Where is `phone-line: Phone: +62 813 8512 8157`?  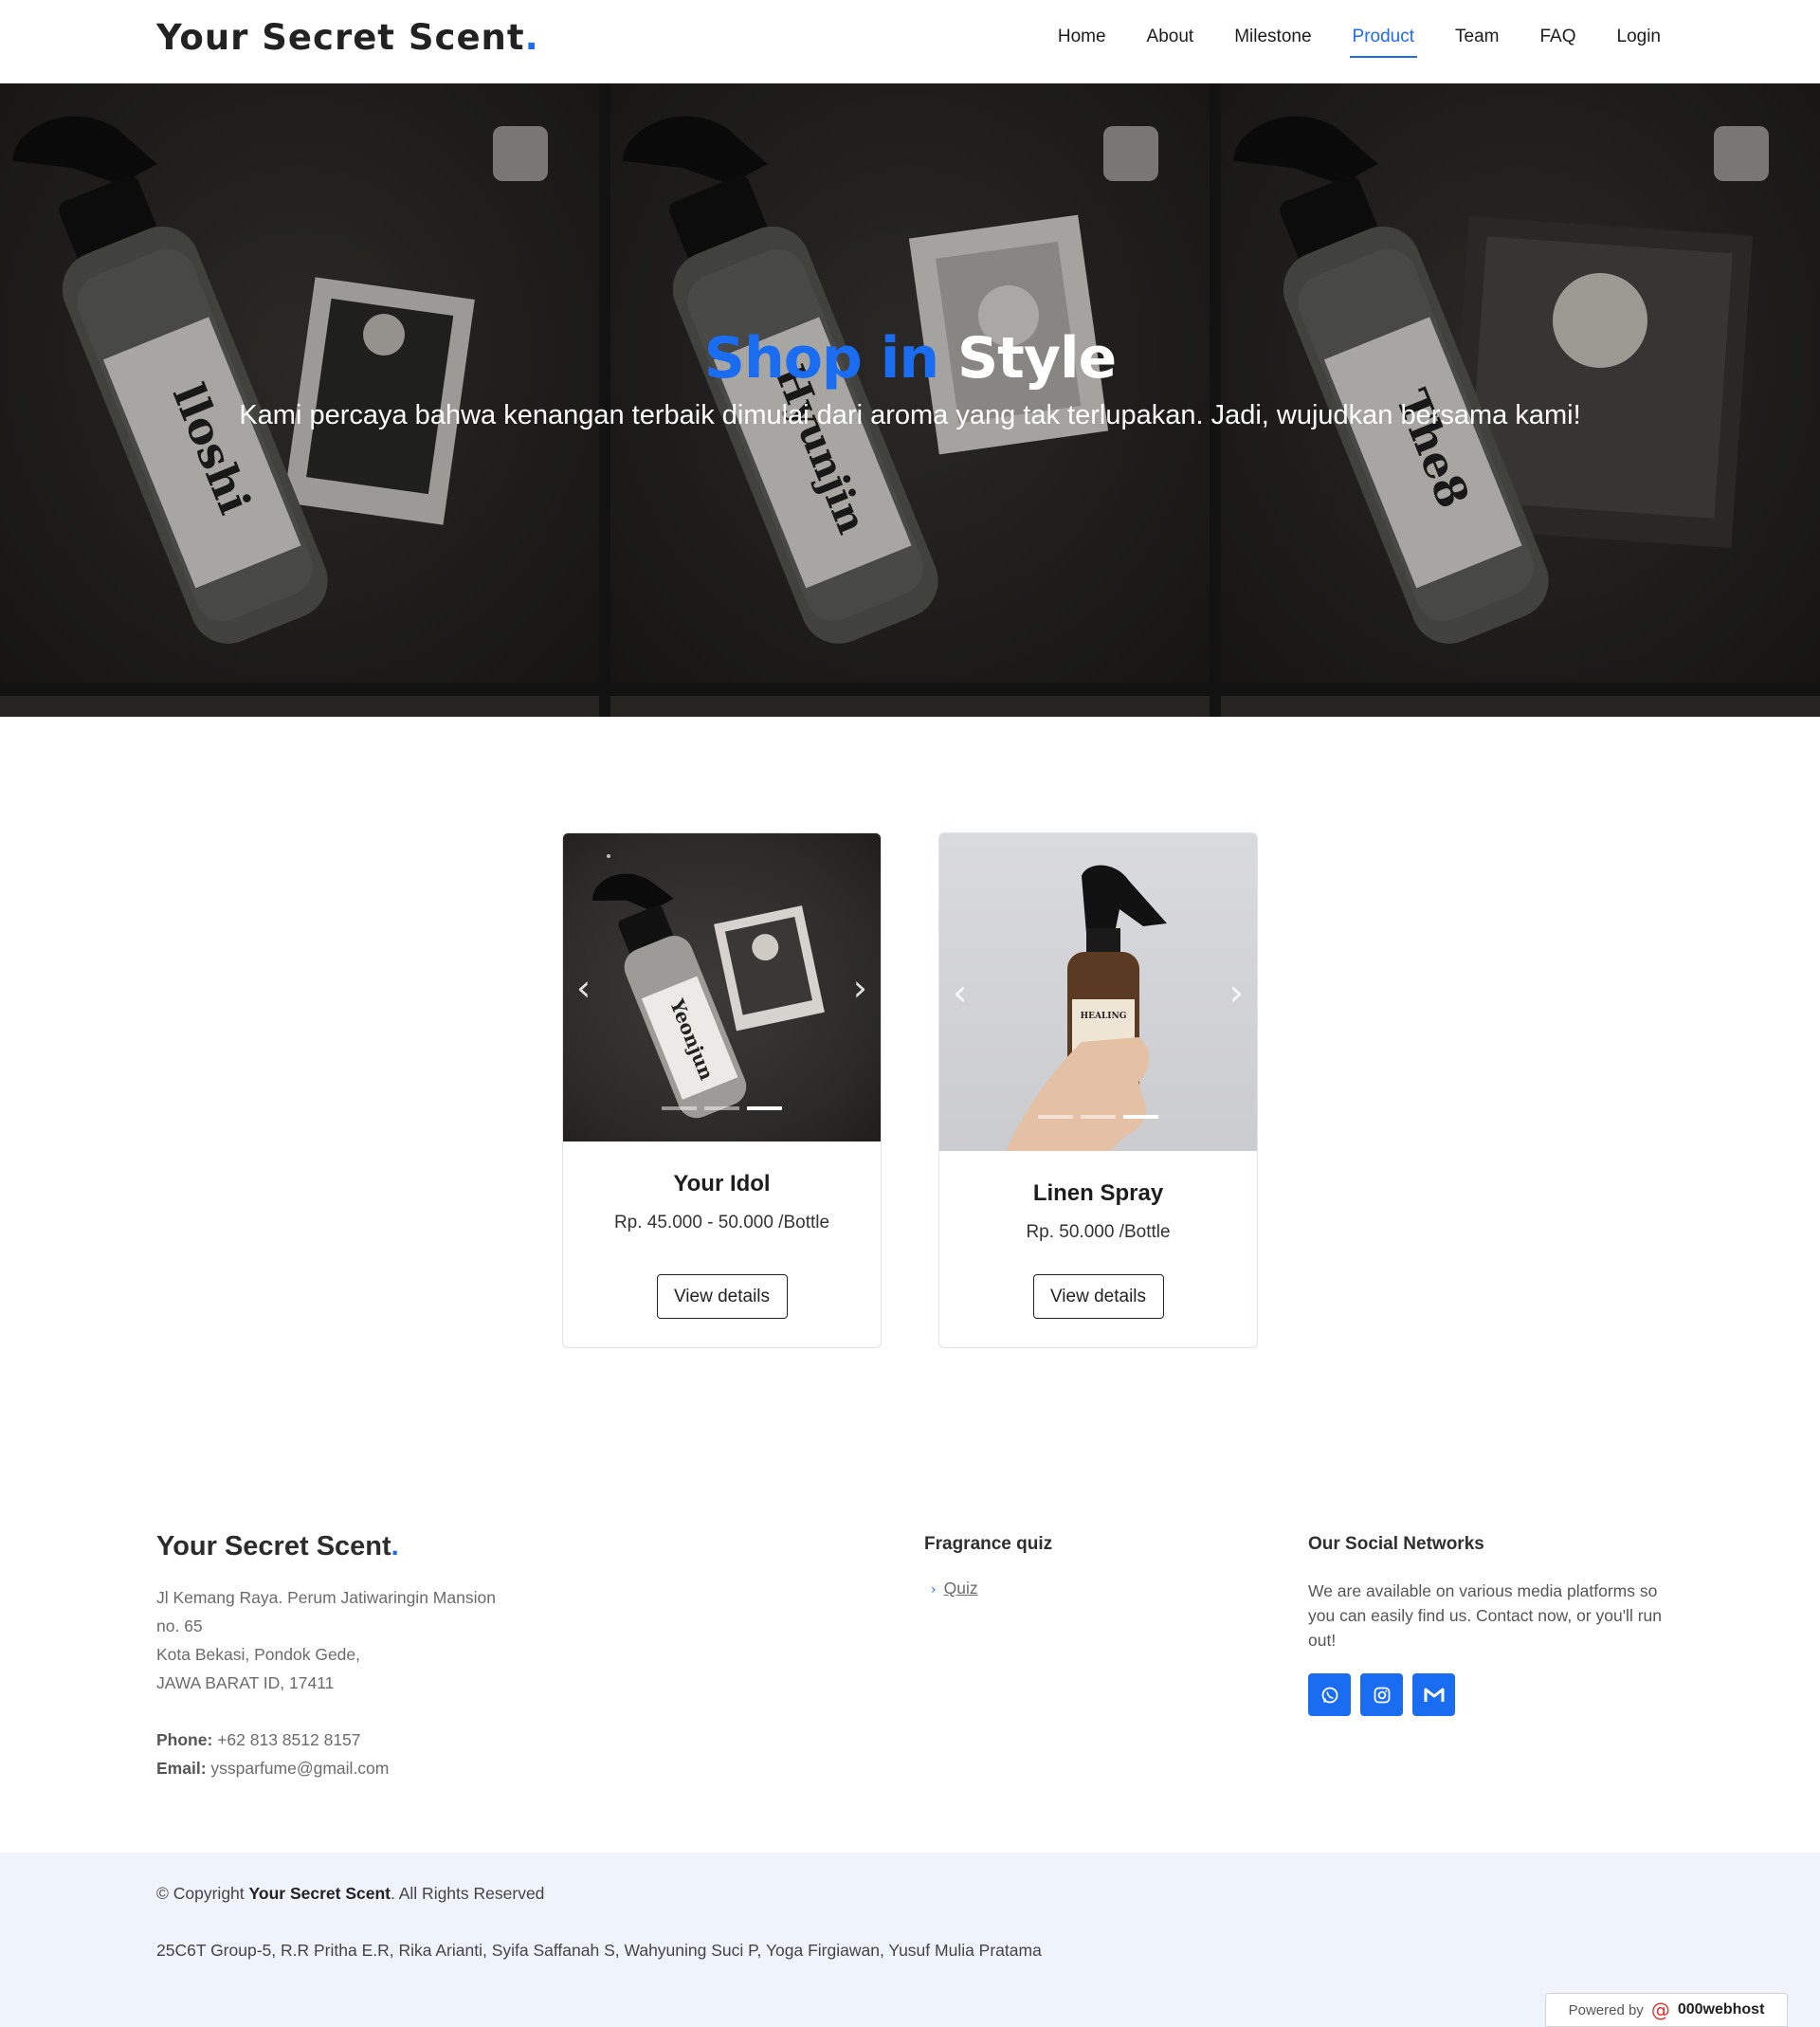
phone-line: Phone: +62 813 8512 8157 is located at coordinates (258, 1739).